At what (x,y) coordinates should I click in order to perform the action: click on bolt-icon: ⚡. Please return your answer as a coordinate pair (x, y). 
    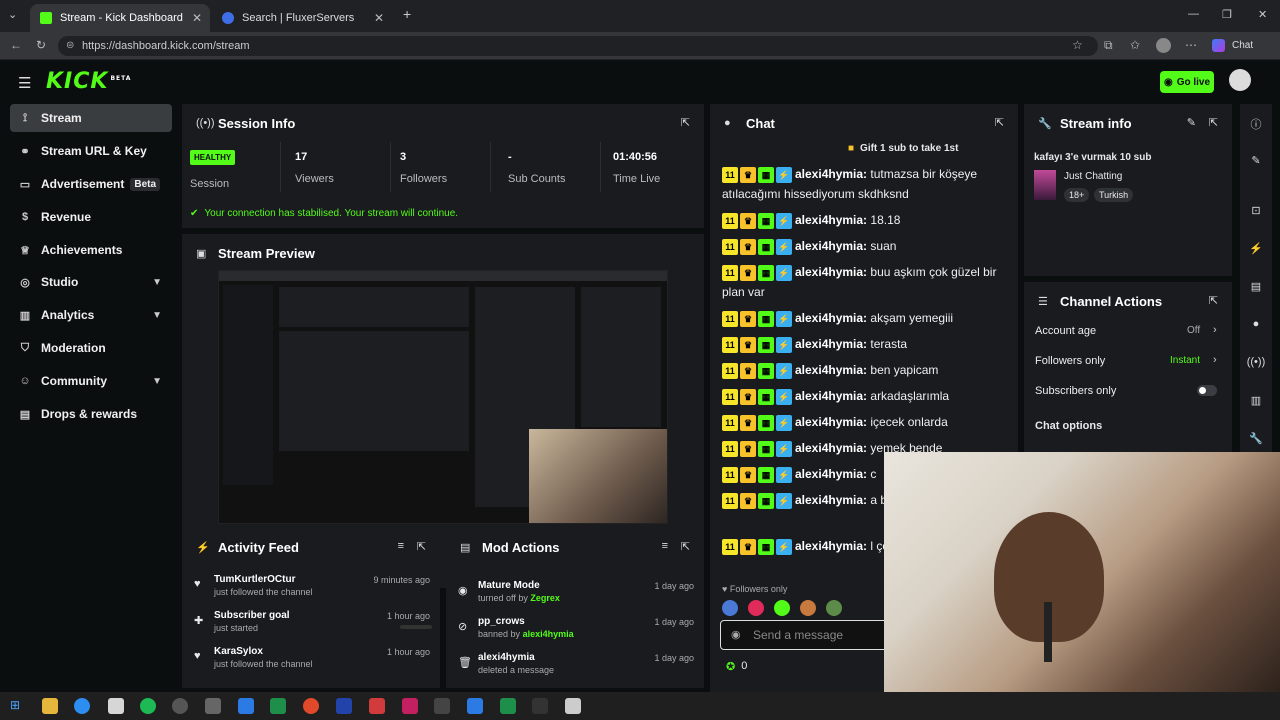
    Looking at the image, I should click on (1256, 248).